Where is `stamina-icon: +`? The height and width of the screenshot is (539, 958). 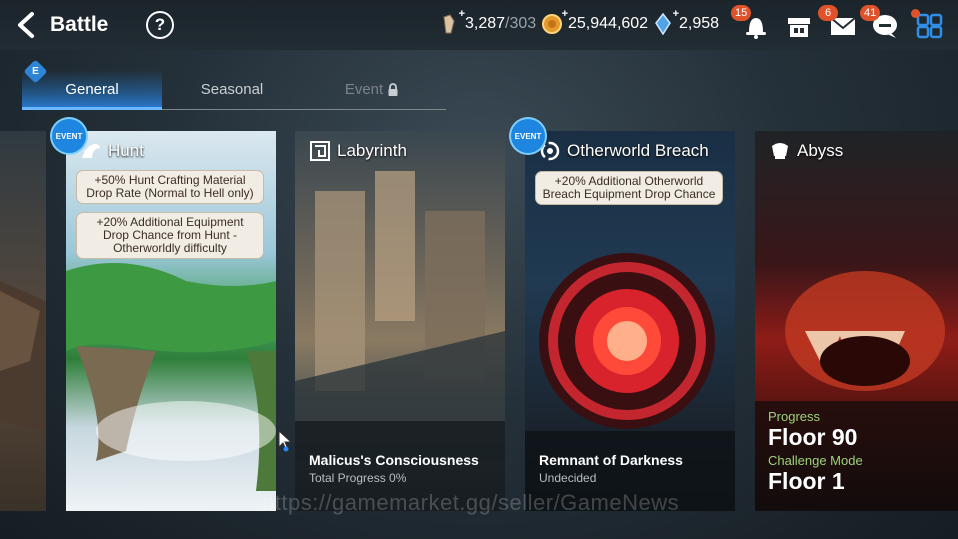
stamina-icon: + is located at coordinates (451, 21).